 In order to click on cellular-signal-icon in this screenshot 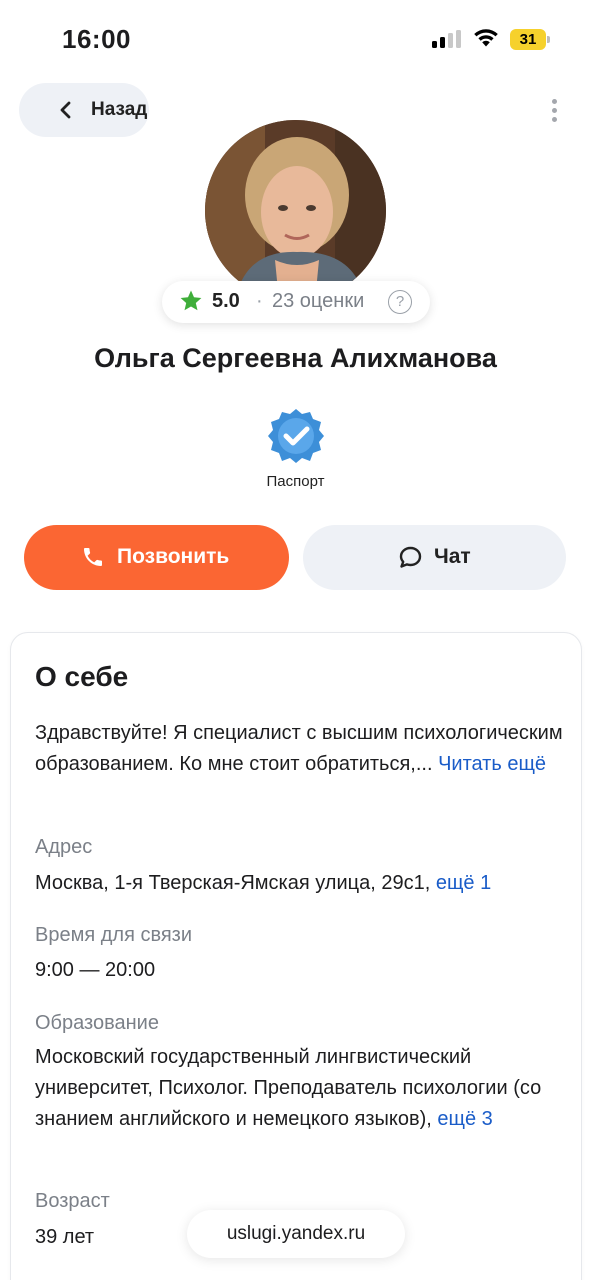, I will do `click(447, 39)`.